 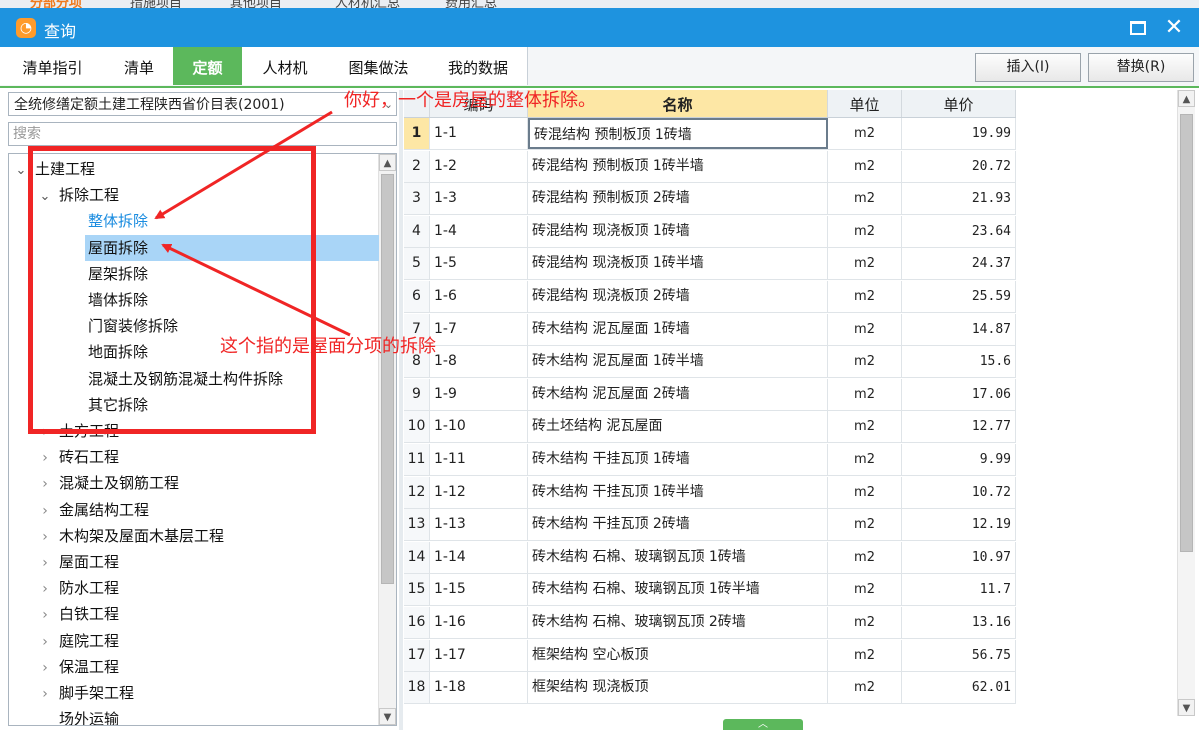 What do you see at coordinates (959, 622) in the screenshot?
I see `cell-price: 13.16` at bounding box center [959, 622].